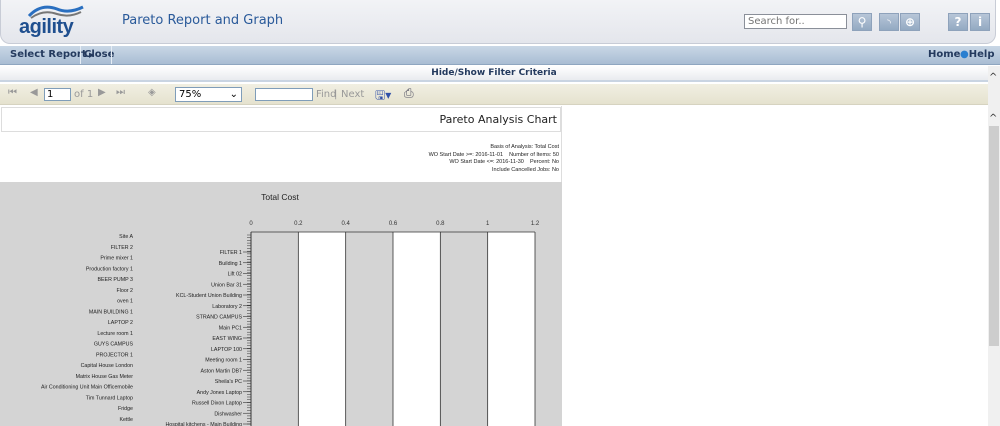 This screenshot has width=1000, height=426. Describe the element at coordinates (219, 393) in the screenshot. I see `y-category-label: Andy Jones Laptop` at that location.